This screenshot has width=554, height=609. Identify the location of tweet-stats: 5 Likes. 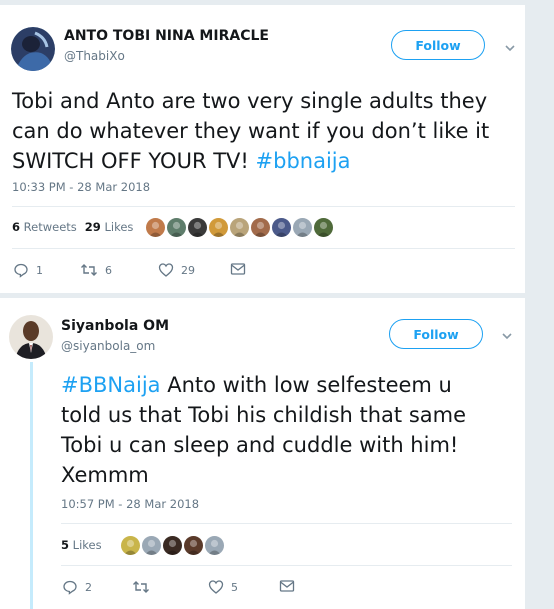
(81, 545).